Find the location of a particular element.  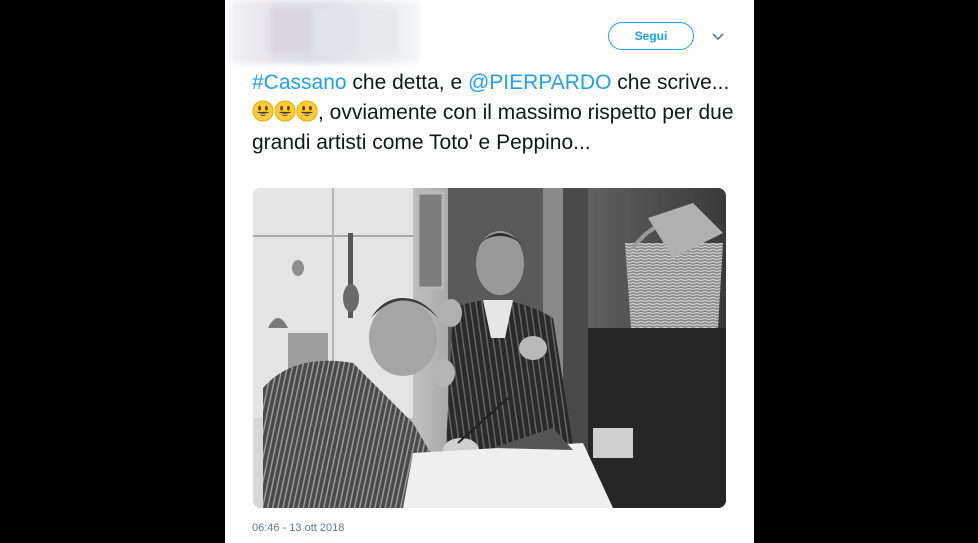

chevron-down-icon is located at coordinates (718, 37).